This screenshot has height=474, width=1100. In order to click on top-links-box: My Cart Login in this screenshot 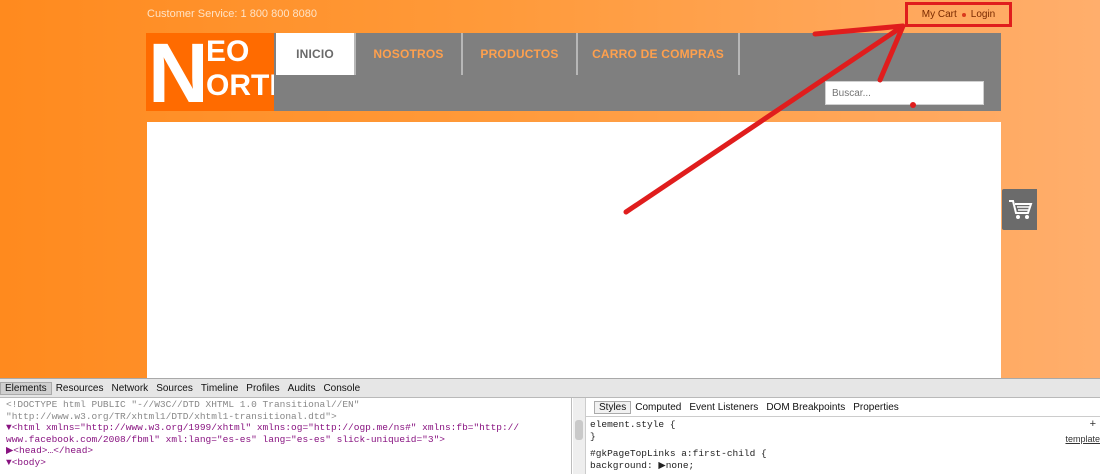, I will do `click(958, 14)`.